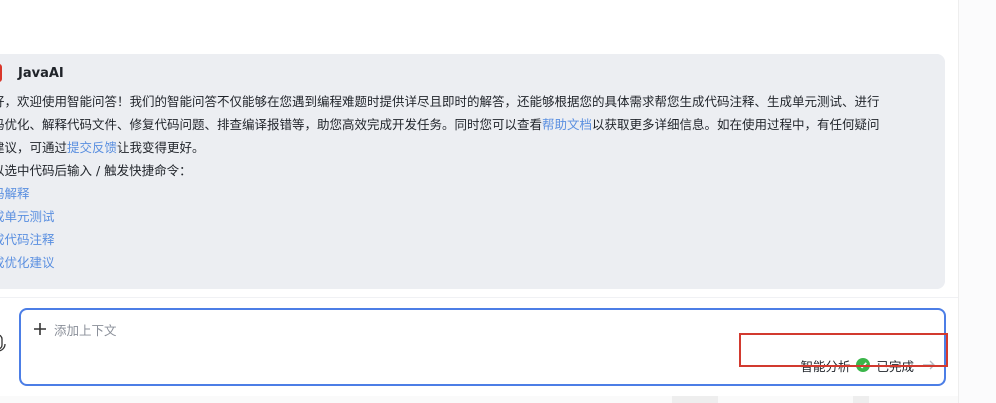 The width and height of the screenshot is (996, 403). Describe the element at coordinates (34, 147) in the screenshot. I see `message-line-3-text: 建议，可通过` at that location.